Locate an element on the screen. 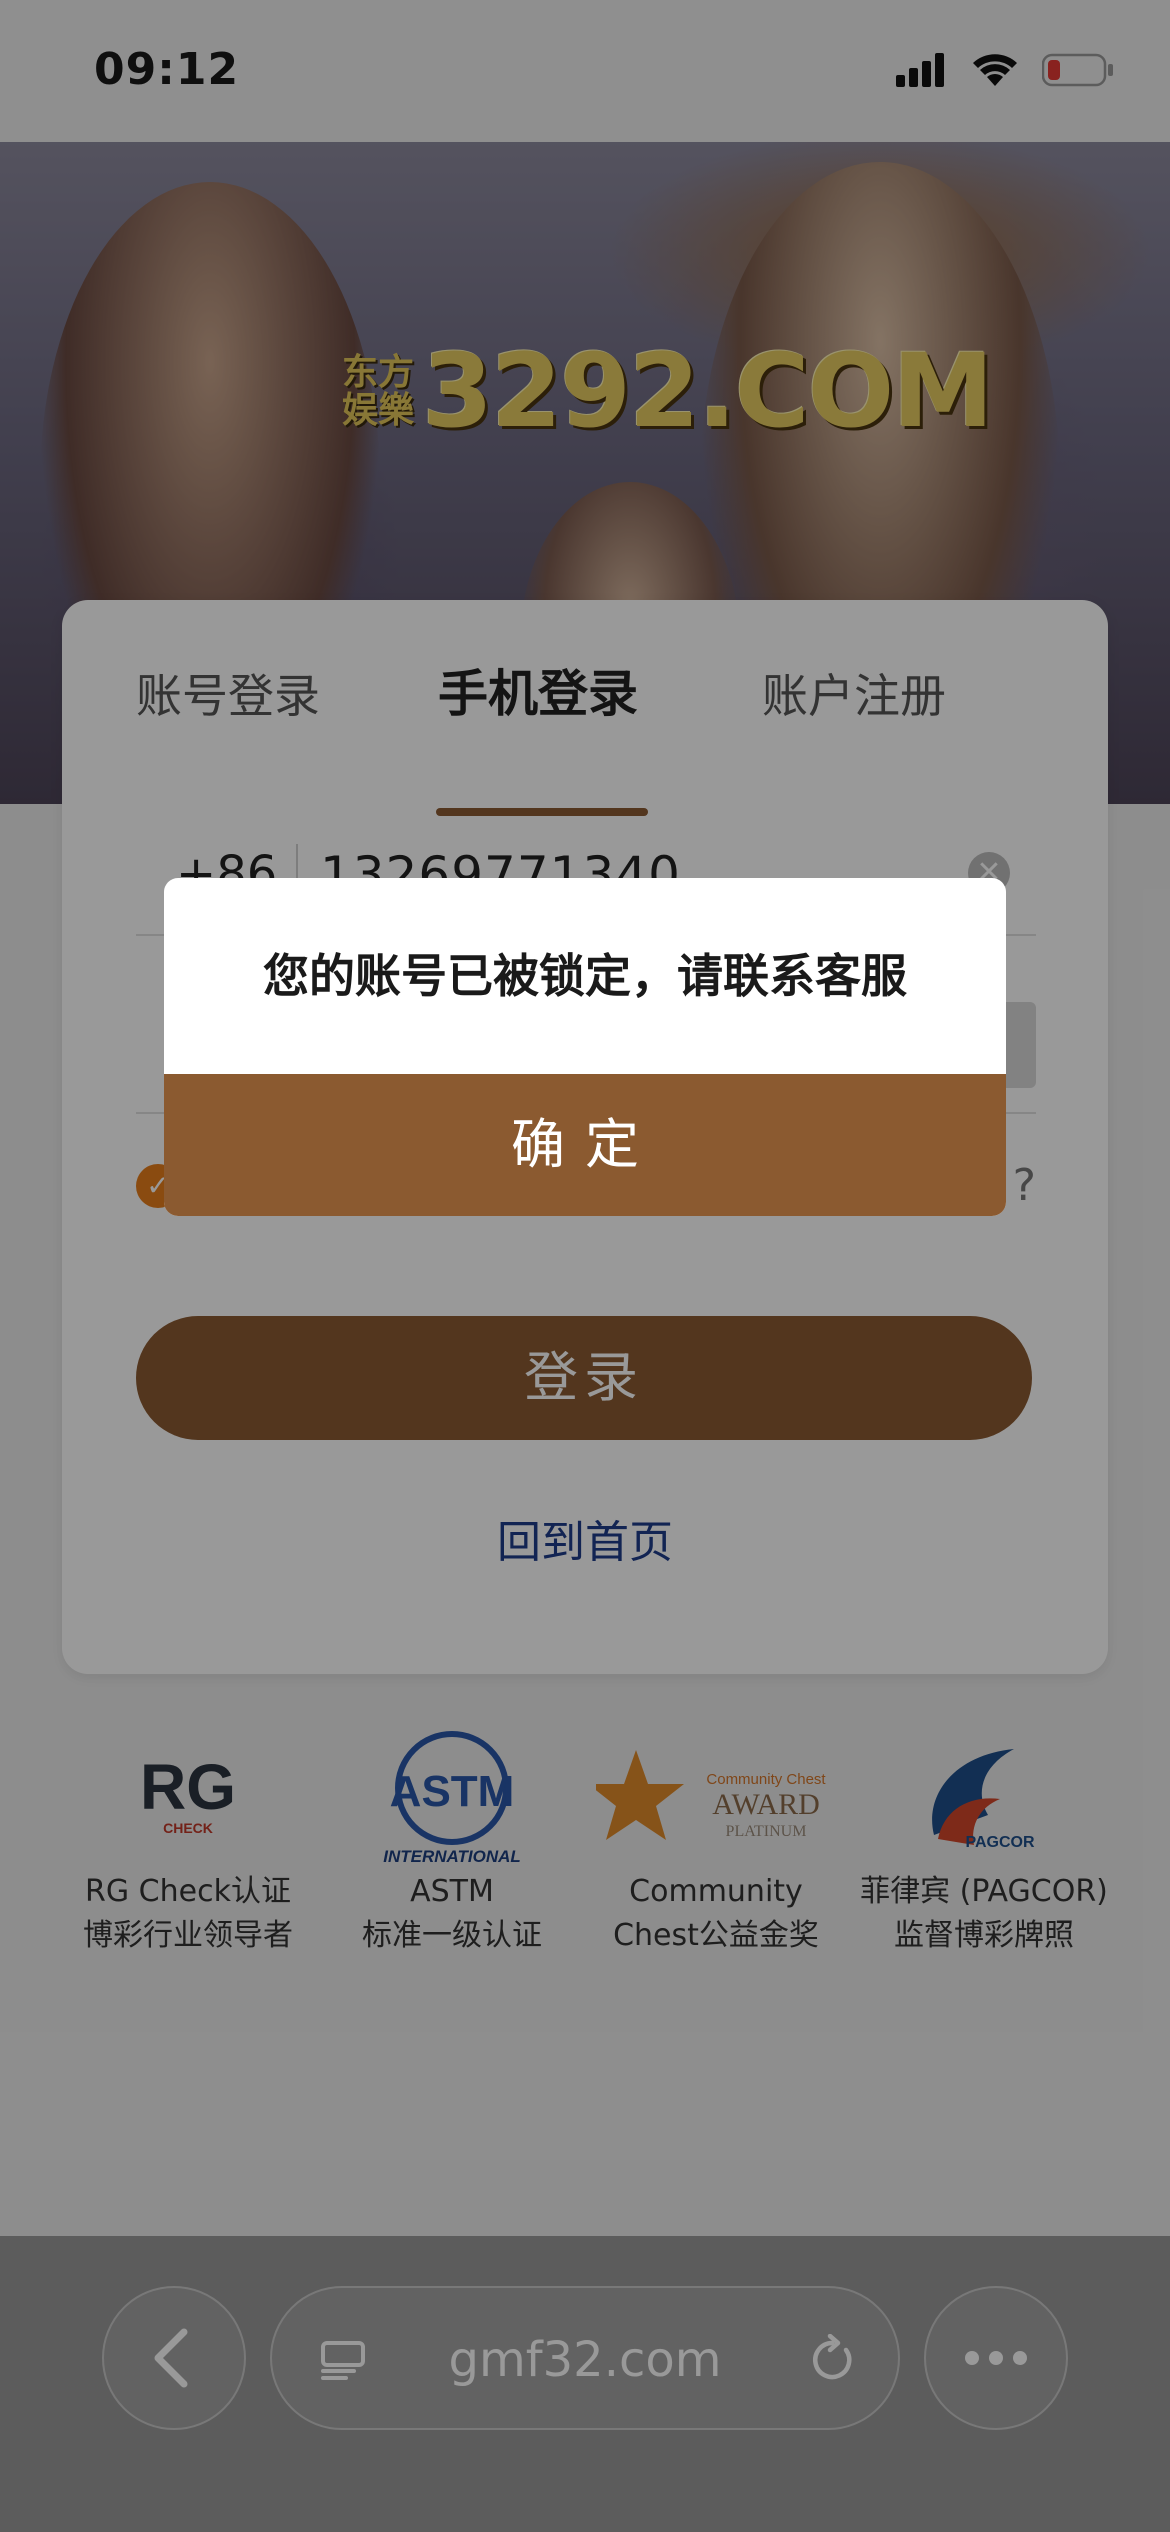 The image size is (1170, 2532). confirm-button: 确定 is located at coordinates (585, 1145).